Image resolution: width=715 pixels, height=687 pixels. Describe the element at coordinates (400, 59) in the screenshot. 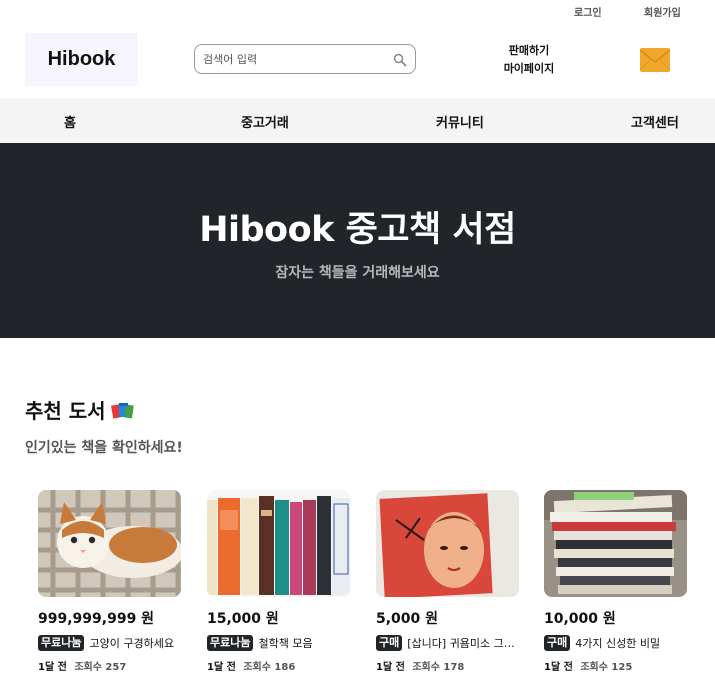

I see `search-icon` at that location.